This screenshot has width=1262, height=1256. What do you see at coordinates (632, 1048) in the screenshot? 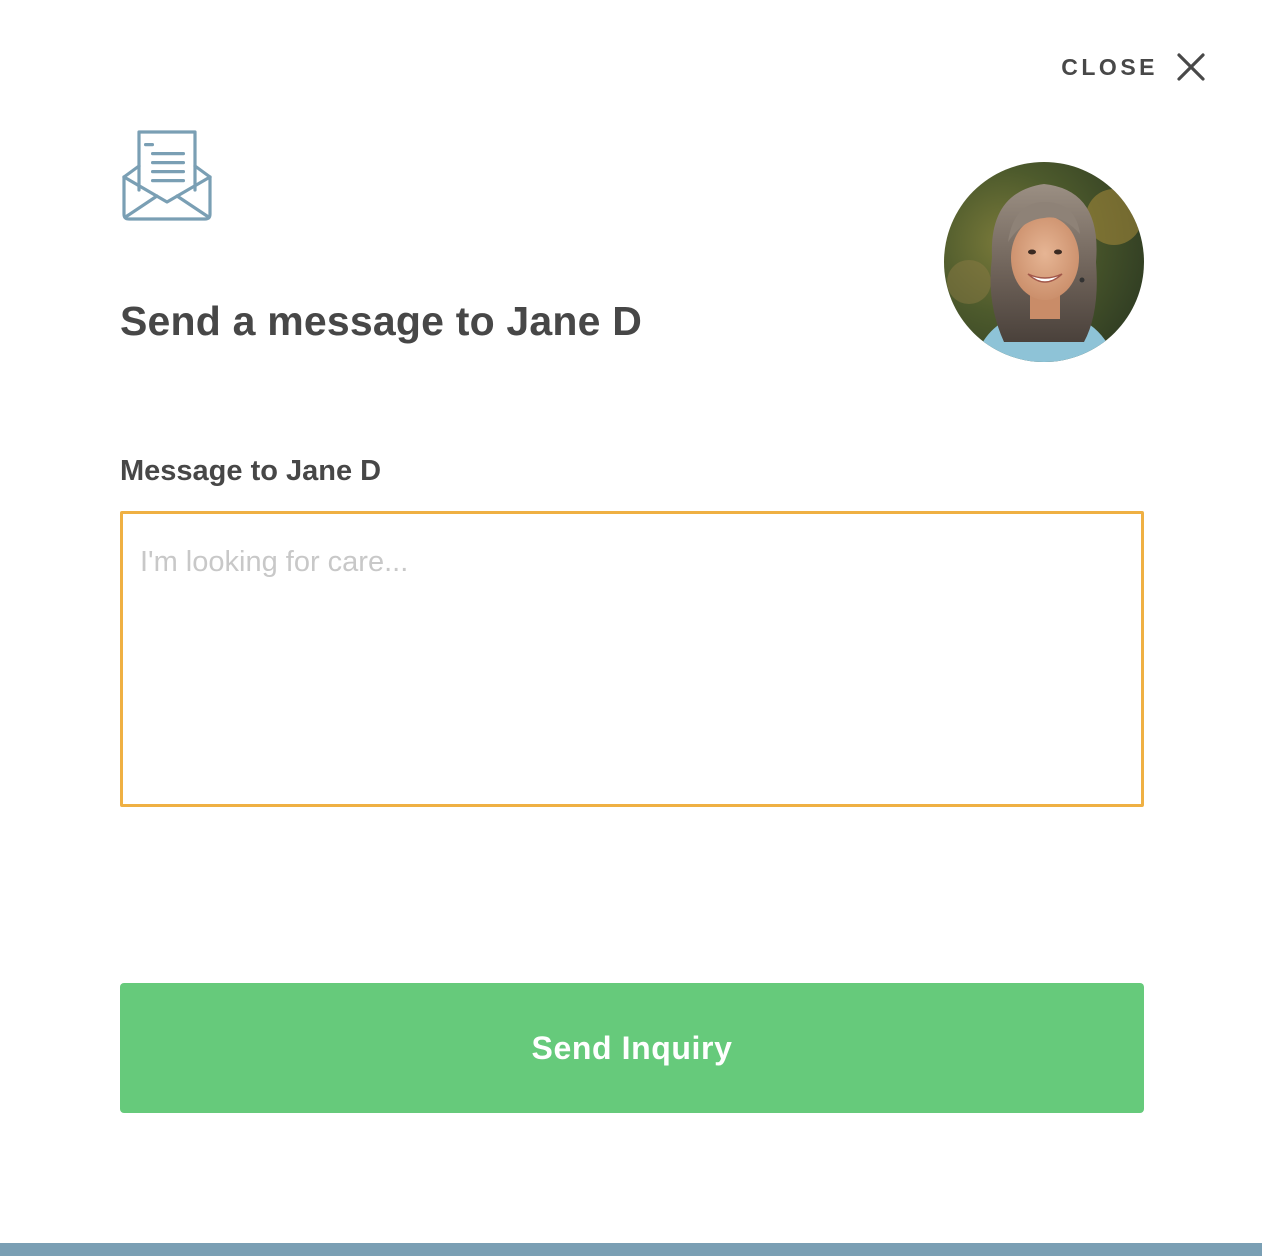
I see `send-inquiry-button: Send Inquiry` at bounding box center [632, 1048].